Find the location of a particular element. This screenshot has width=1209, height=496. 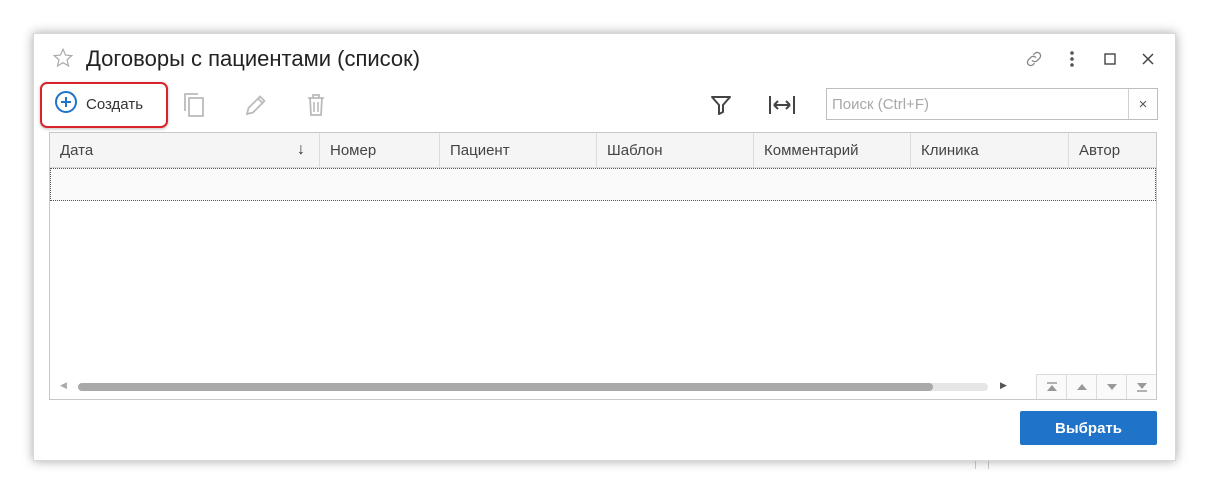

more-menu-icon is located at coordinates (1072, 59).